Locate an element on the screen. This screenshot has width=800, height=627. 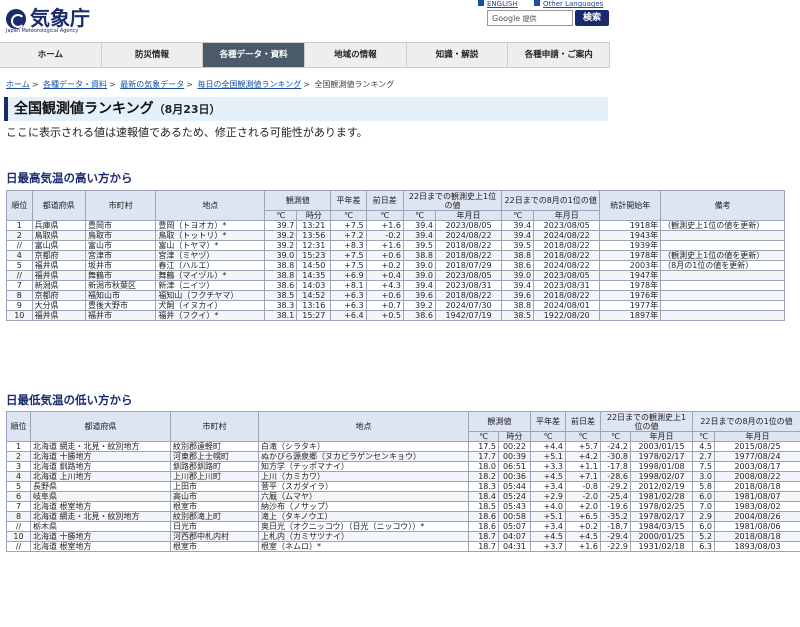
cell-station: 上川（カミカワ） is located at coordinates (363, 476).